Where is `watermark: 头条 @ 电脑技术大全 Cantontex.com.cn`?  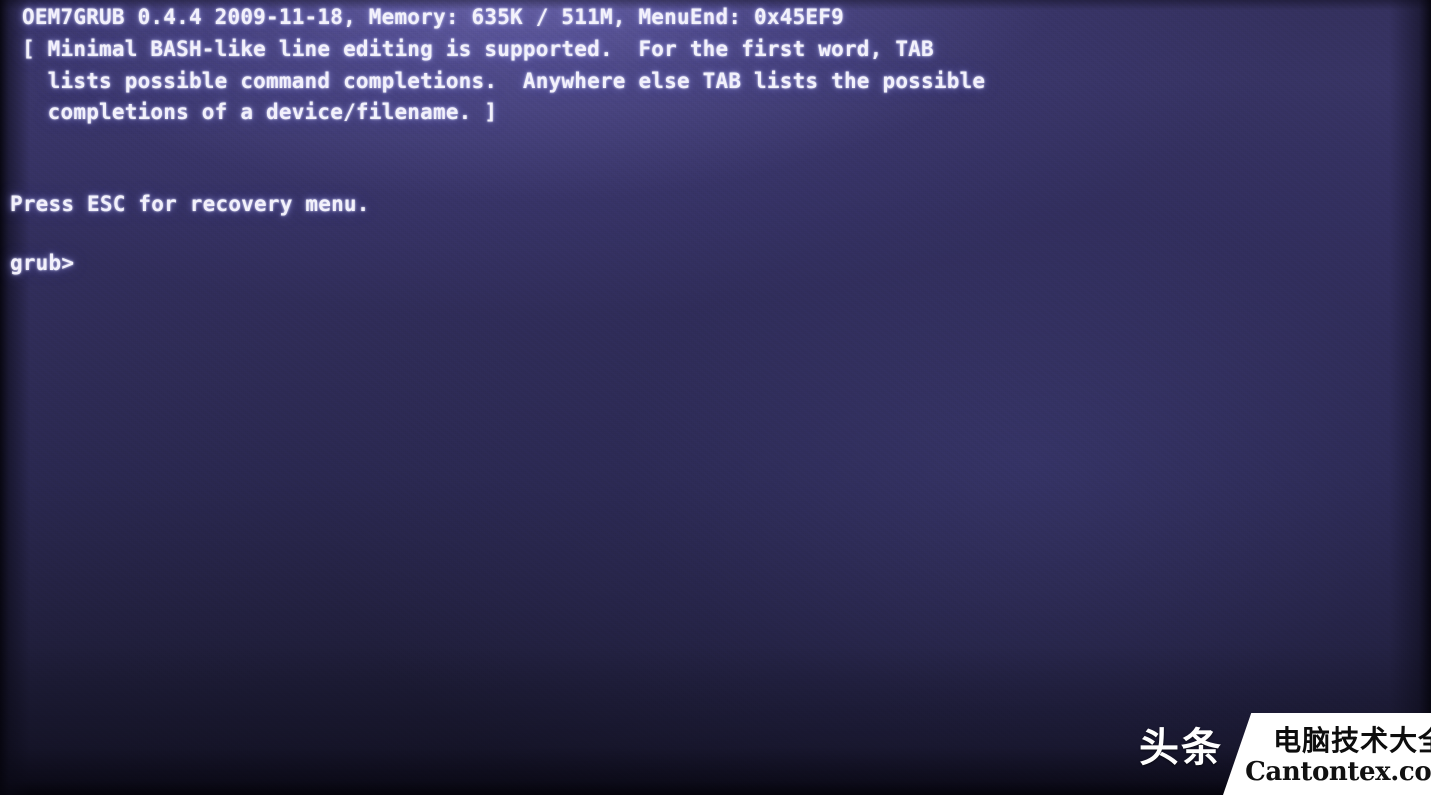
watermark: 头条 @ 电脑技术大全 Cantontex.com.cn is located at coordinates (1281, 752).